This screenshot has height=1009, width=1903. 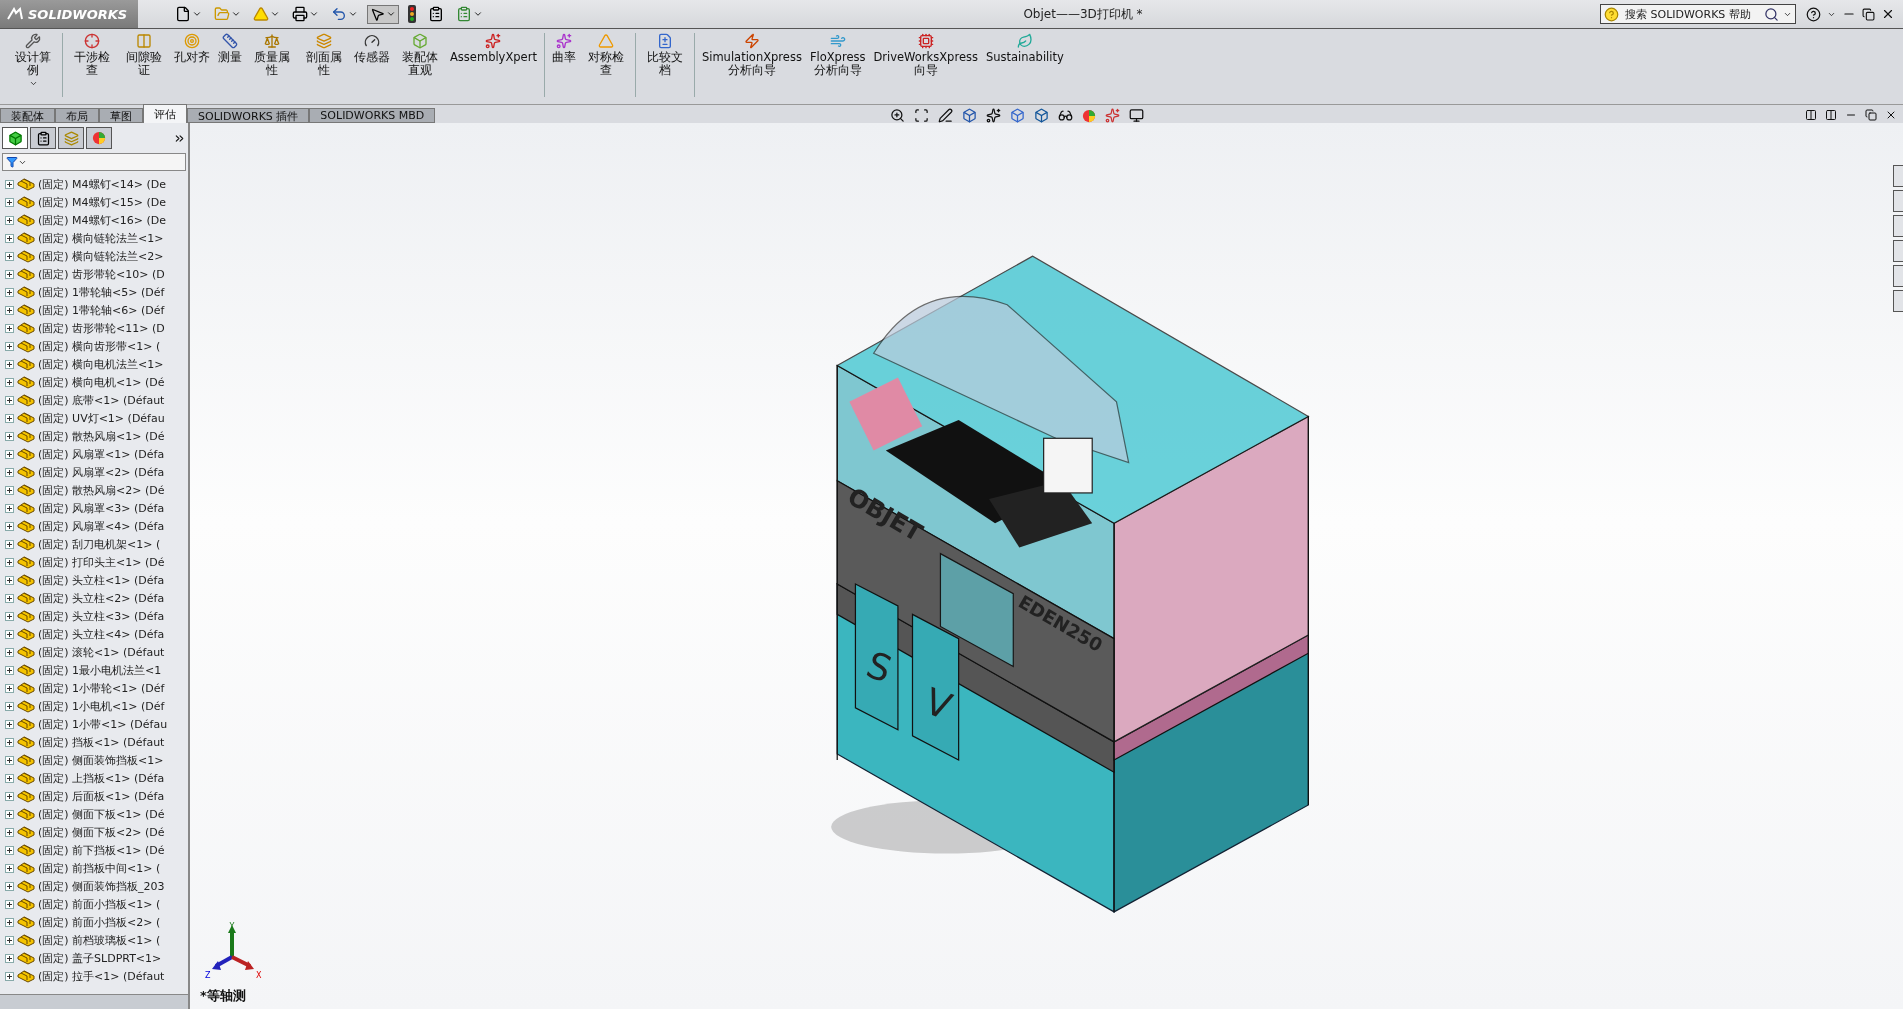 I want to click on tree-item: (固定) 横向齿形带<1> (, so click(x=99, y=346).